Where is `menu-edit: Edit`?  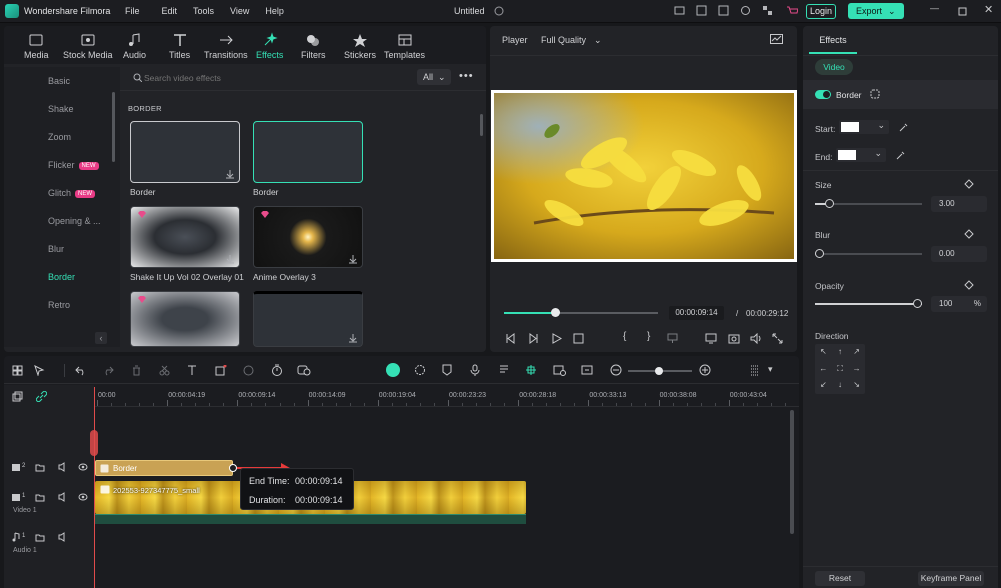 menu-edit: Edit is located at coordinates (170, 11).